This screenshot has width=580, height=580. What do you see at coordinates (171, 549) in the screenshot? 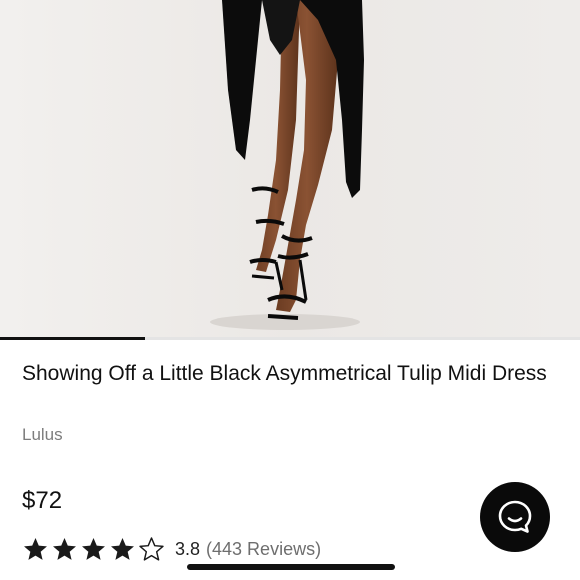
I see `rating-row: 3.8 (443 Reviews)` at bounding box center [171, 549].